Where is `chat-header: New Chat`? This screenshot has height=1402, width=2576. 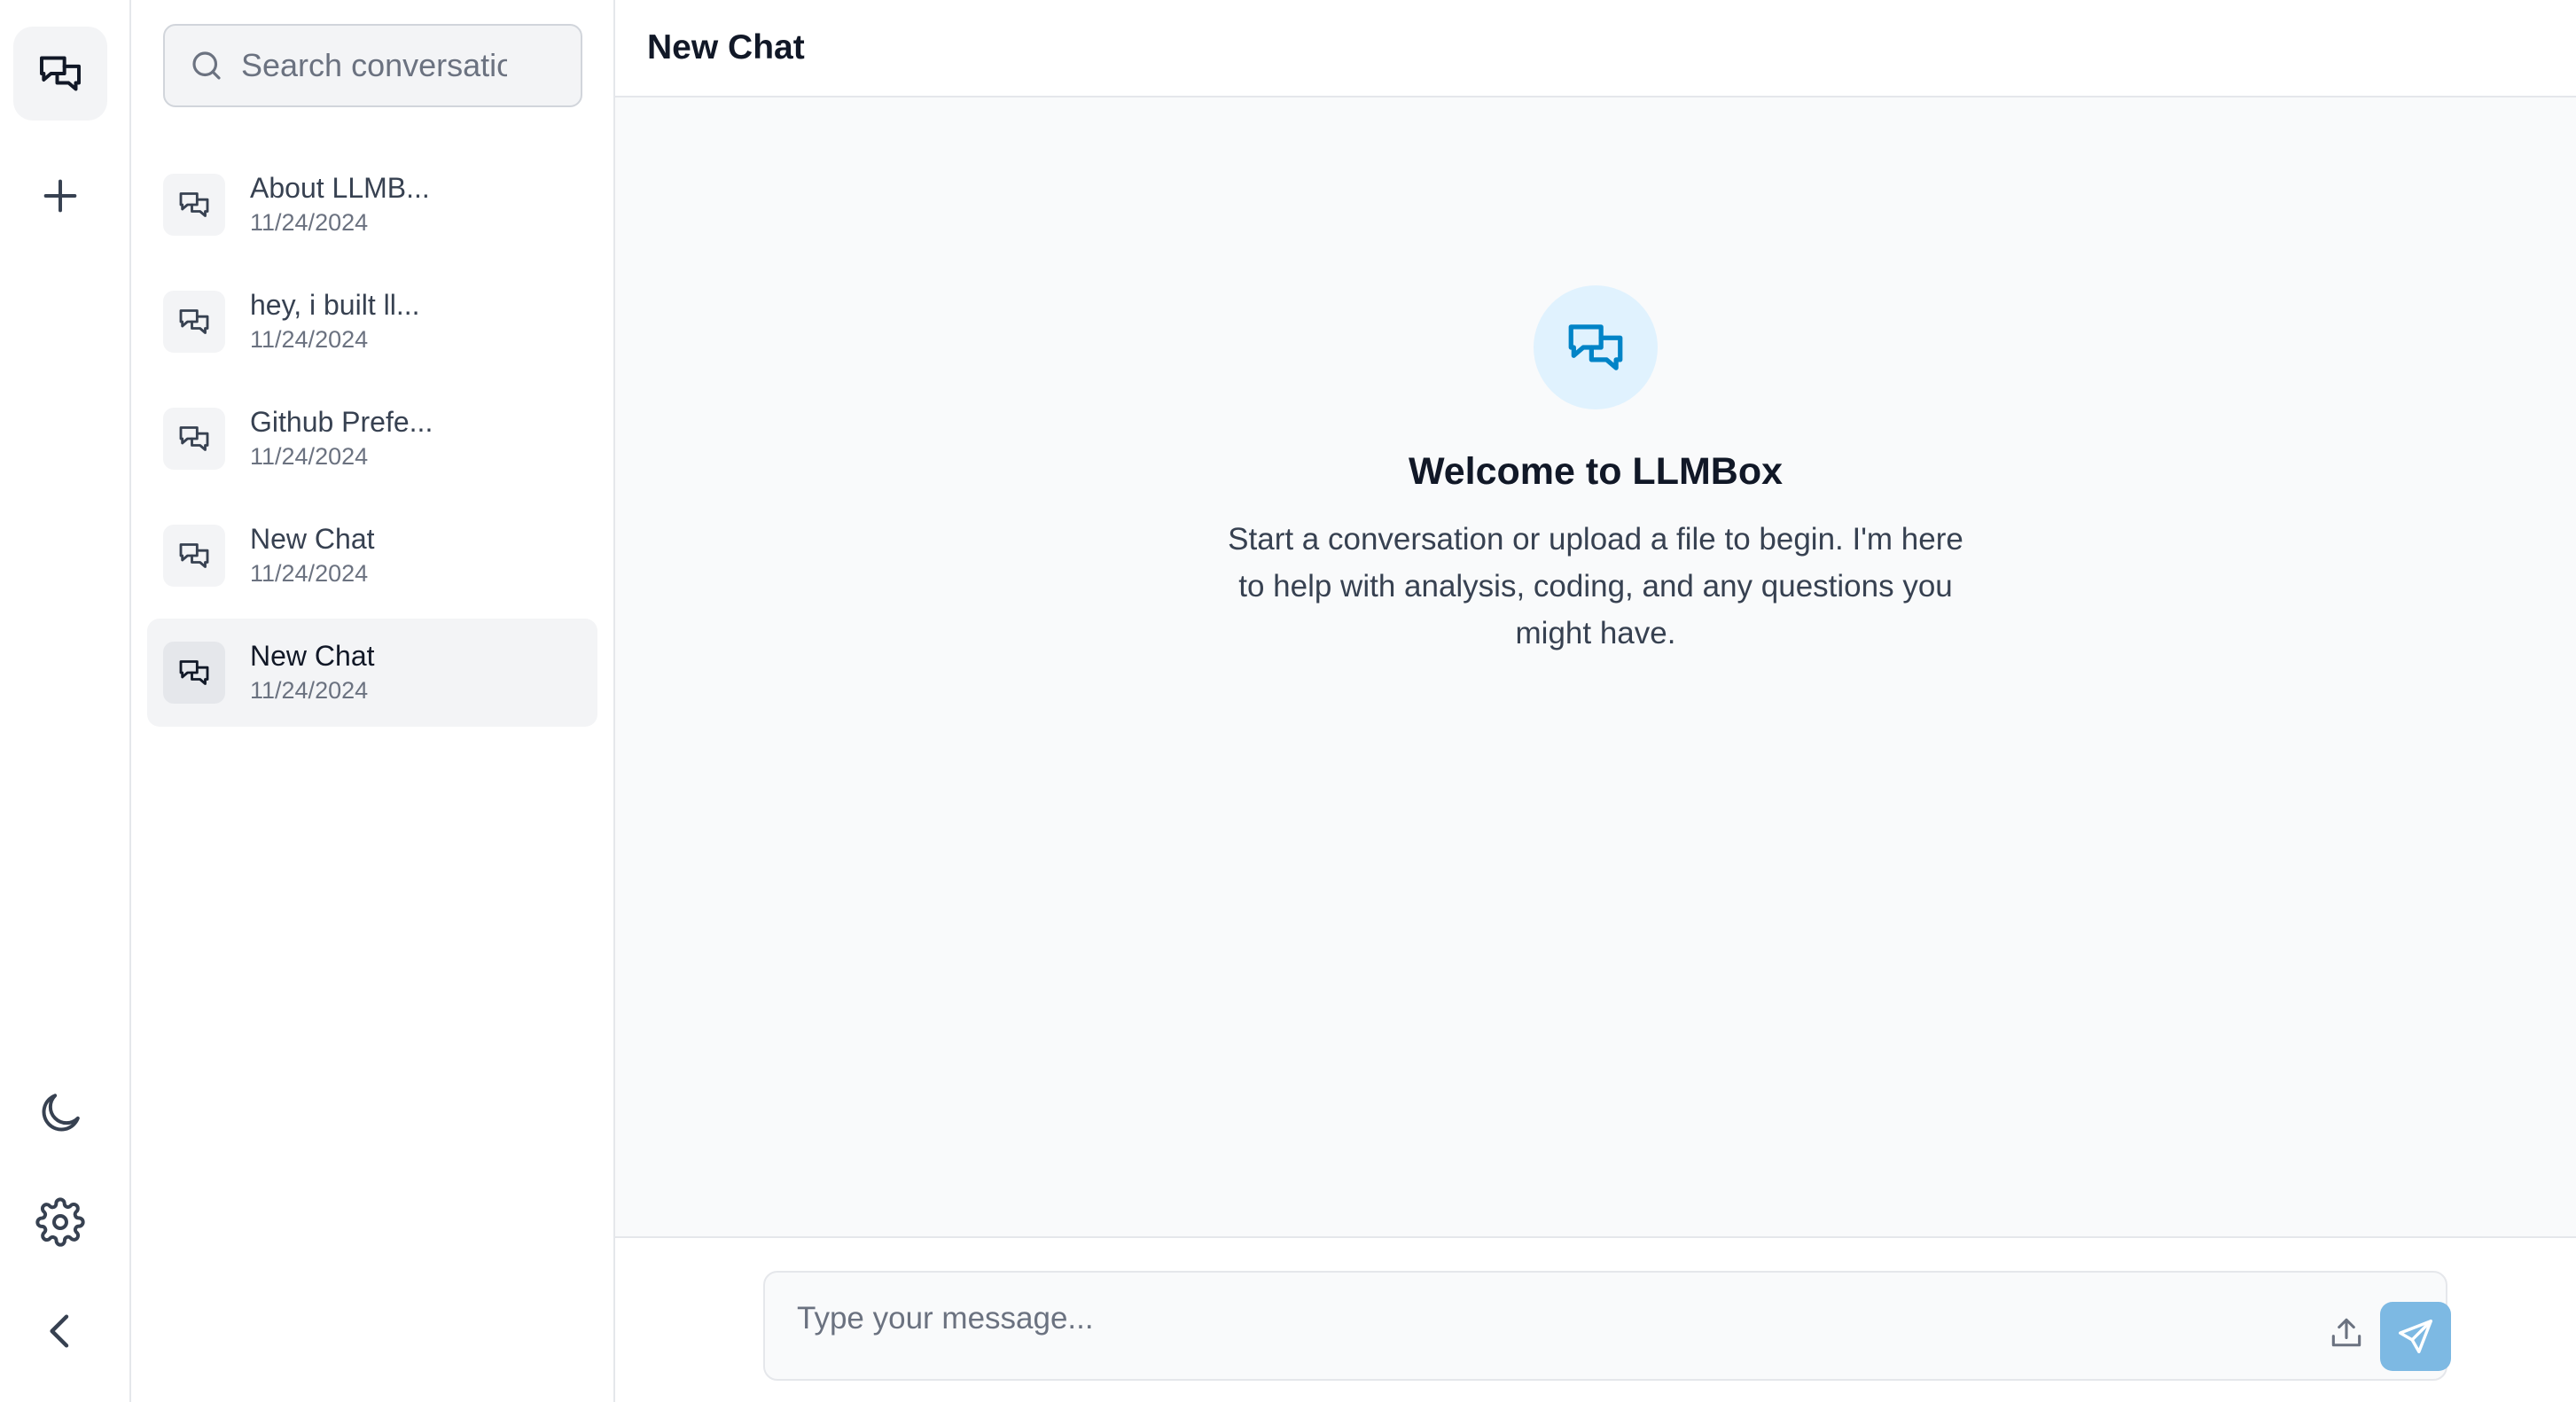
chat-header: New Chat is located at coordinates (1595, 48).